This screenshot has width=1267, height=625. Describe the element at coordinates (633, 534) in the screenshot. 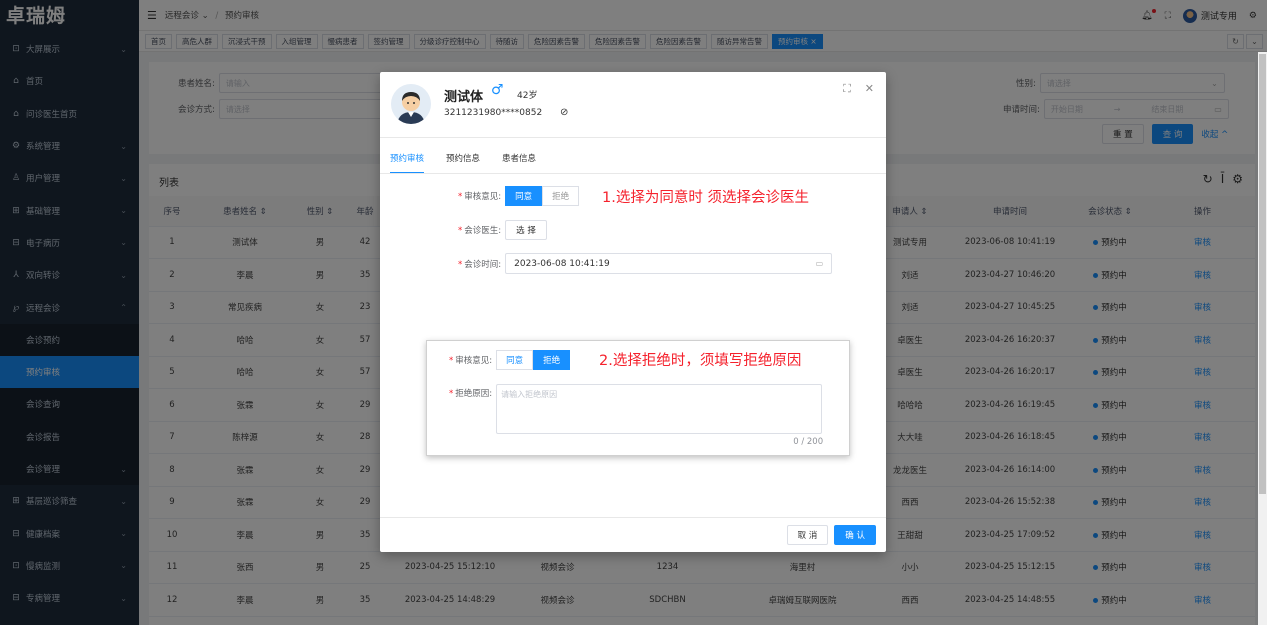

I see `modal-footer: 取 消 确 认` at that location.